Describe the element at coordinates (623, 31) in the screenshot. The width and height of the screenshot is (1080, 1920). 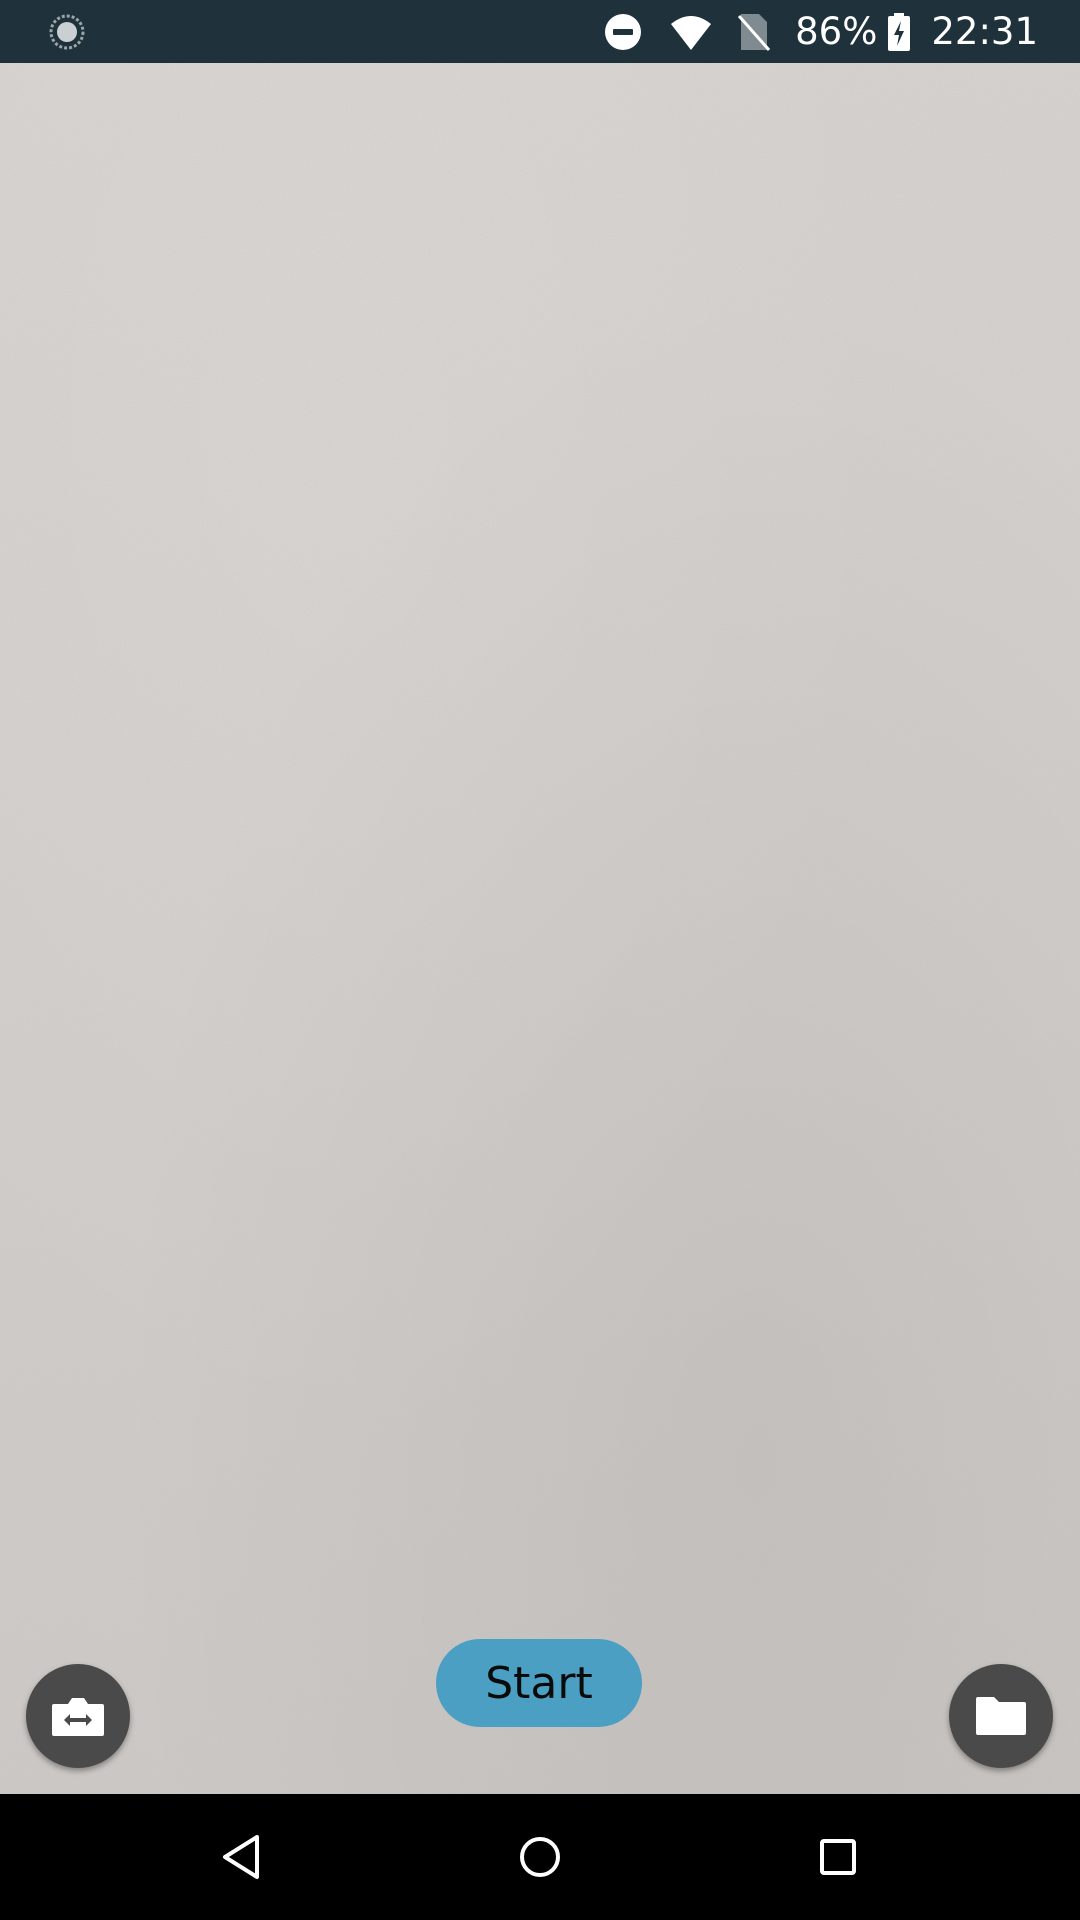
I see `do-not-disturb-icon` at that location.